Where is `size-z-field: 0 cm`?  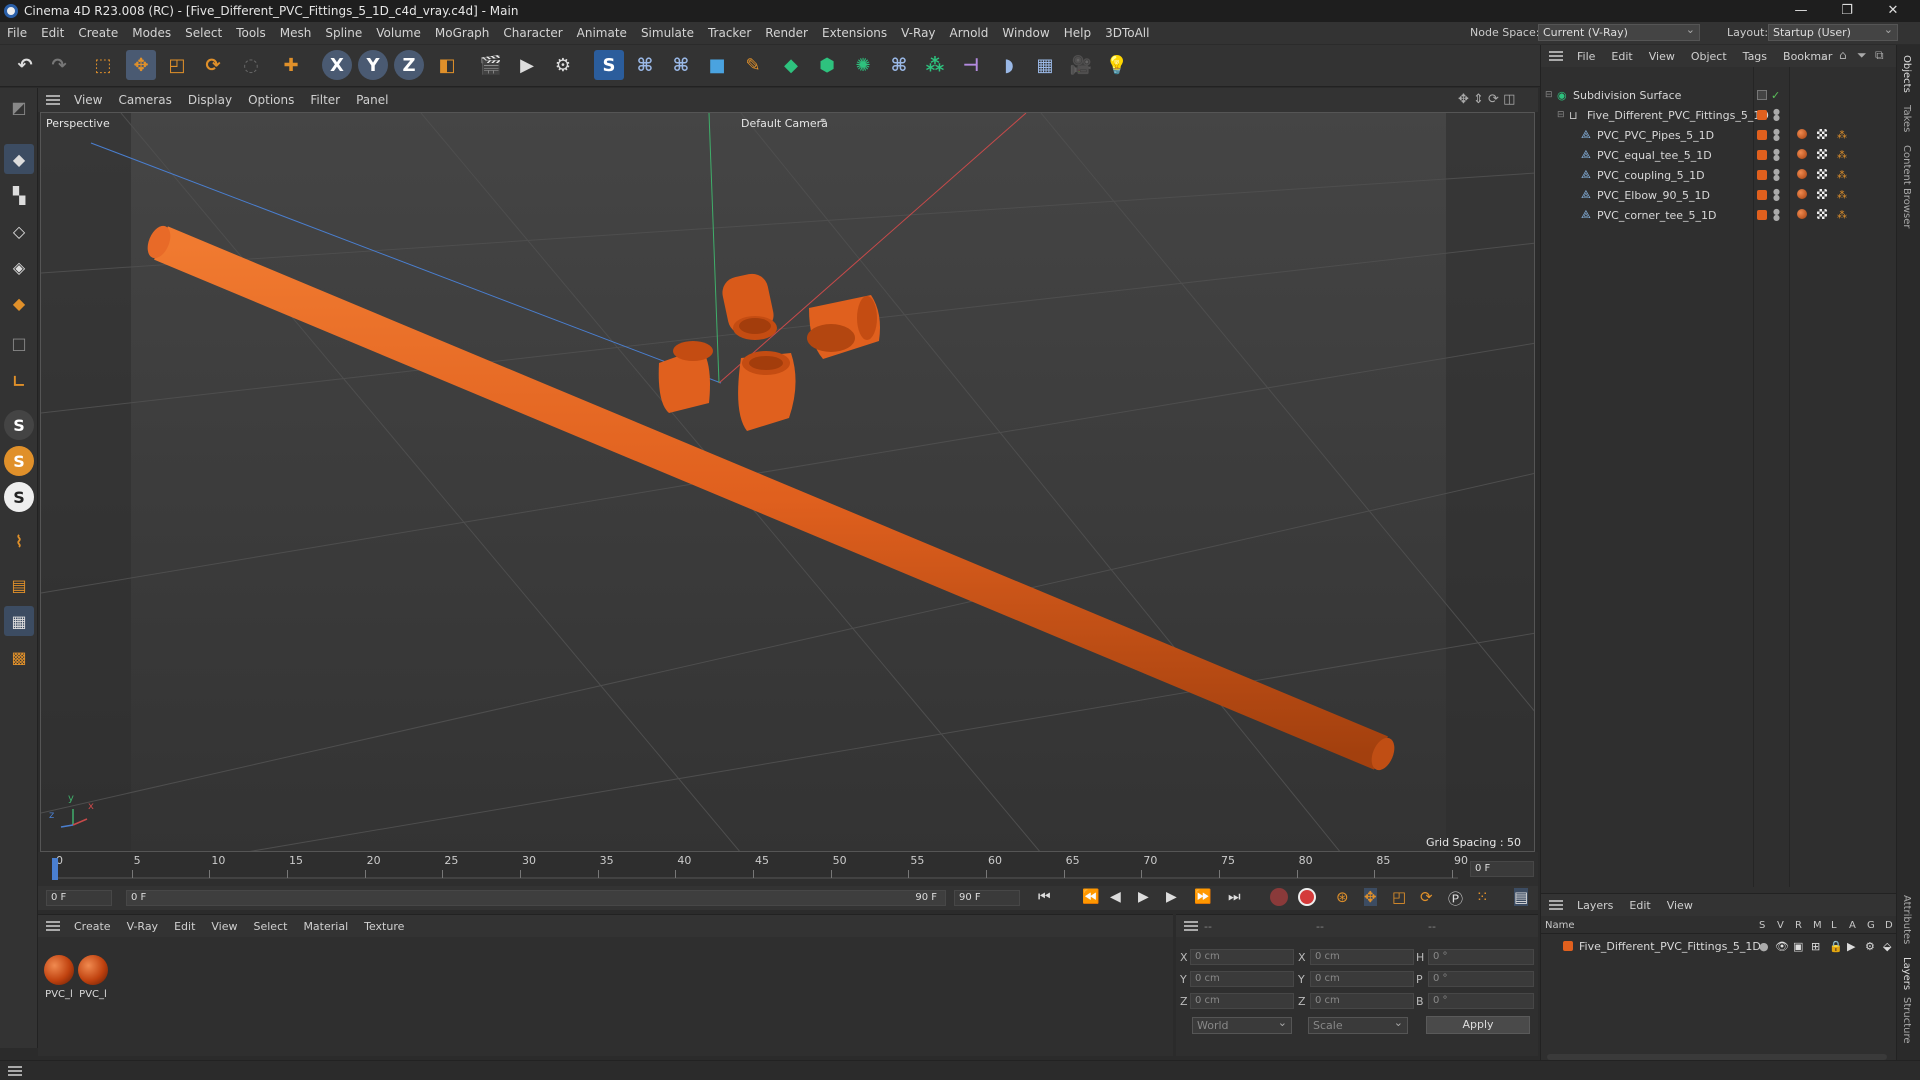 size-z-field: 0 cm is located at coordinates (1362, 1001).